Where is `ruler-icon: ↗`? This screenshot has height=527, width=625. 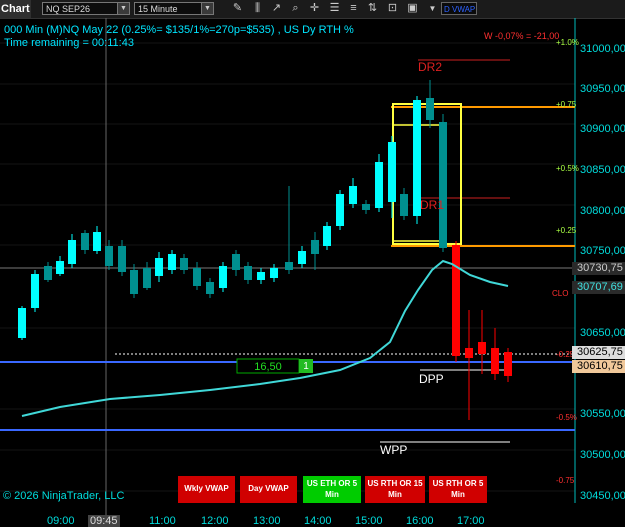
ruler-icon: ↗ is located at coordinates (276, 8).